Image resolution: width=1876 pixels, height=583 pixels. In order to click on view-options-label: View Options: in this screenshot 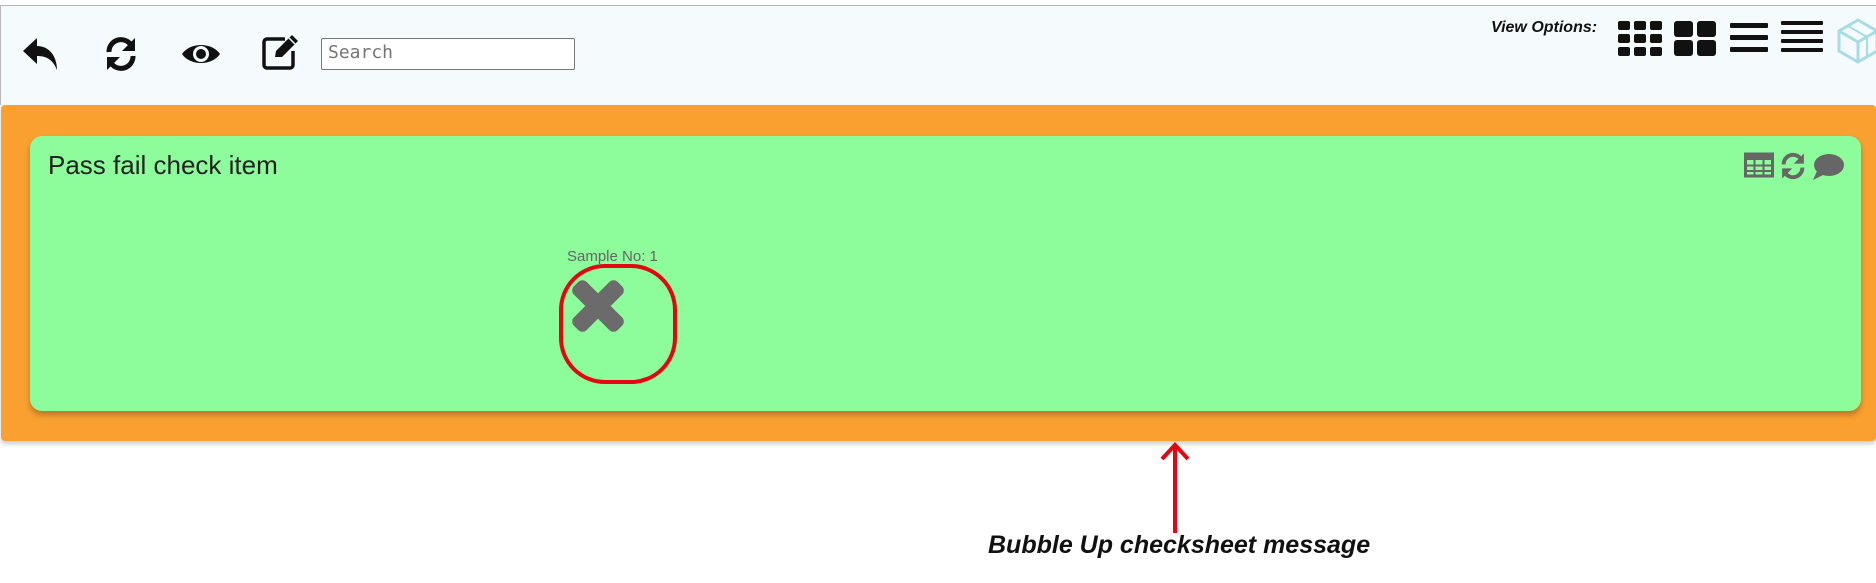, I will do `click(1544, 27)`.